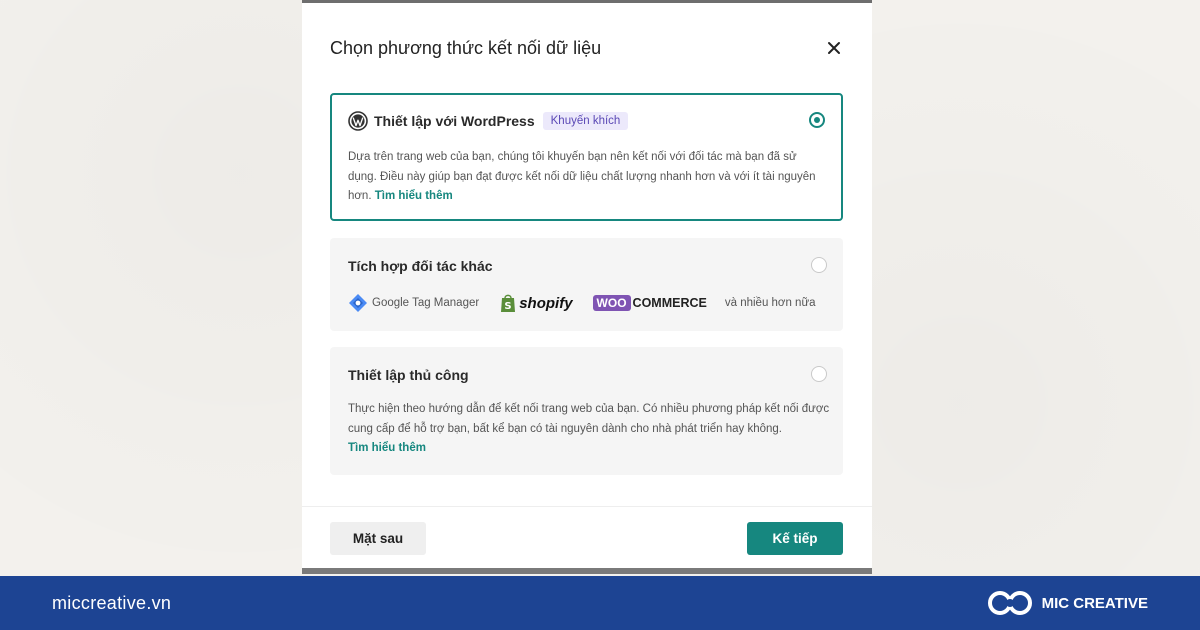  What do you see at coordinates (819, 374) in the screenshot?
I see `option-radio-manual` at bounding box center [819, 374].